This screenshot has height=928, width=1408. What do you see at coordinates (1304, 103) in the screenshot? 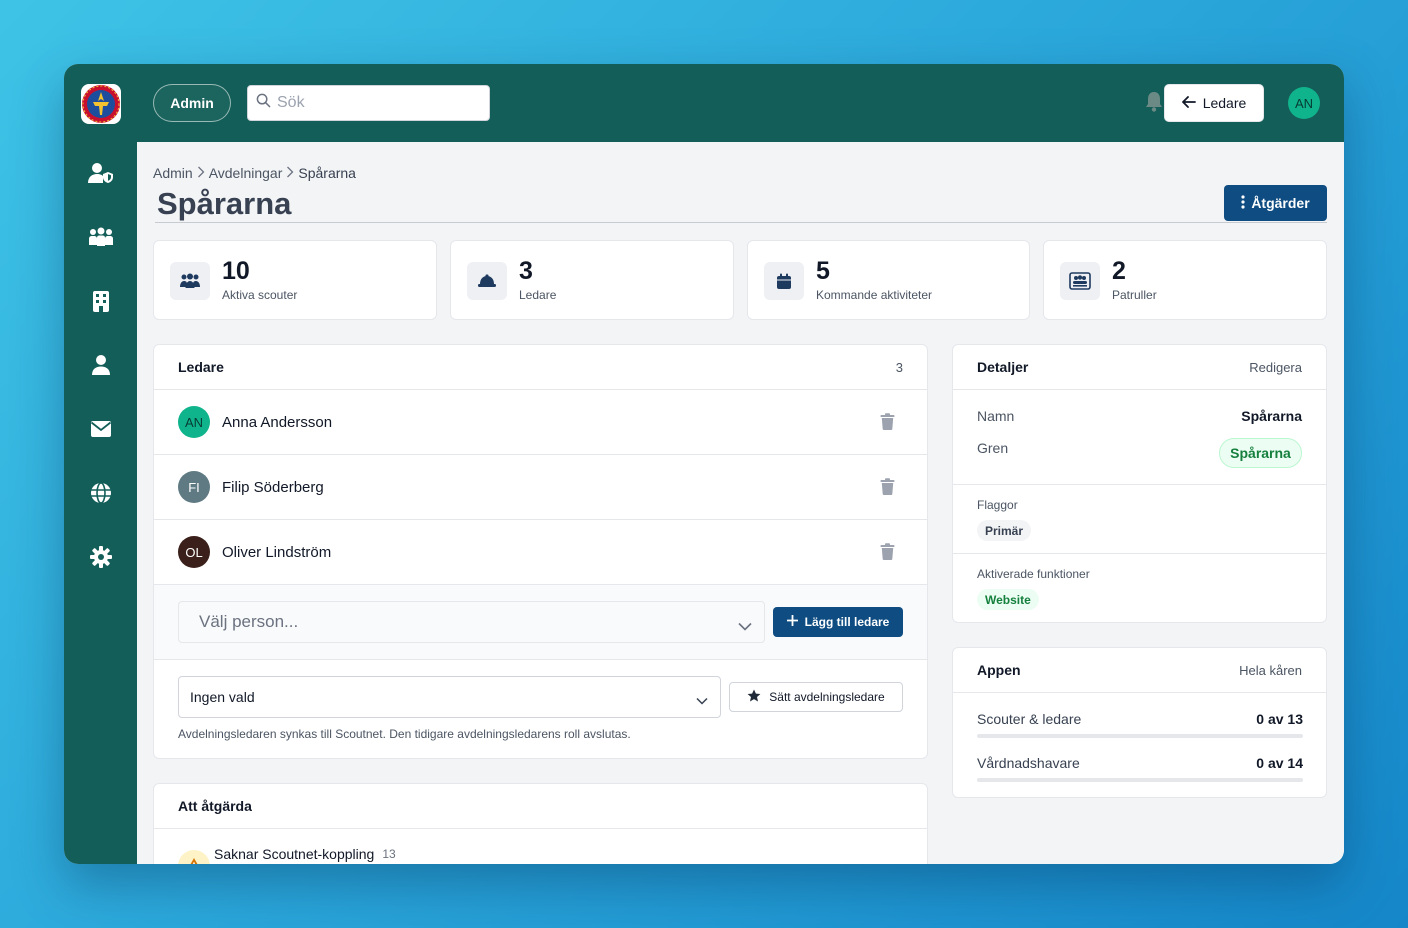
I see `user-avatar: AN` at bounding box center [1304, 103].